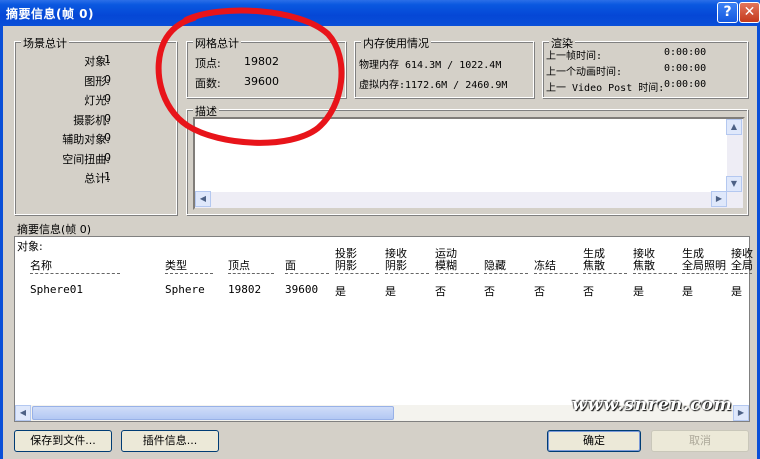  What do you see at coordinates (734, 127) in the screenshot?
I see `scroll-up-icon: ▲` at bounding box center [734, 127].